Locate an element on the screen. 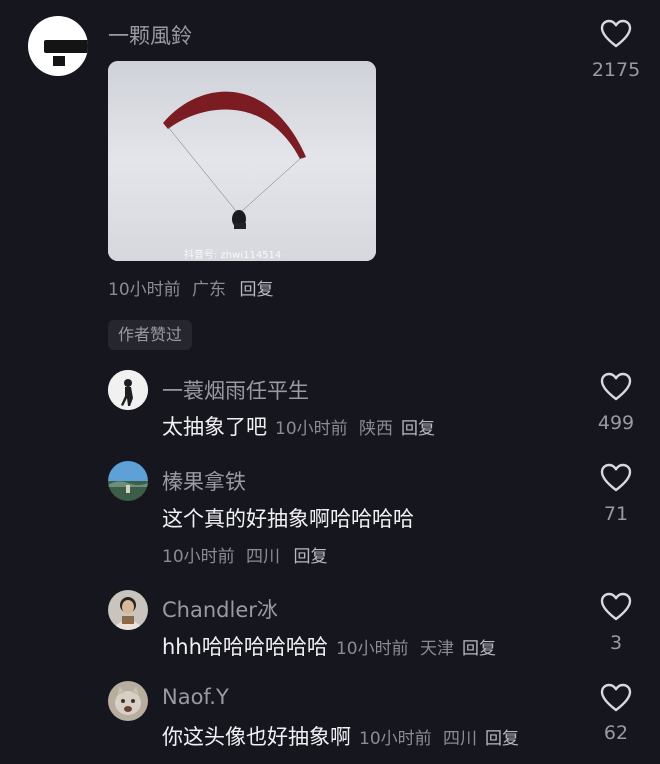  paraglider-image is located at coordinates (242, 161).